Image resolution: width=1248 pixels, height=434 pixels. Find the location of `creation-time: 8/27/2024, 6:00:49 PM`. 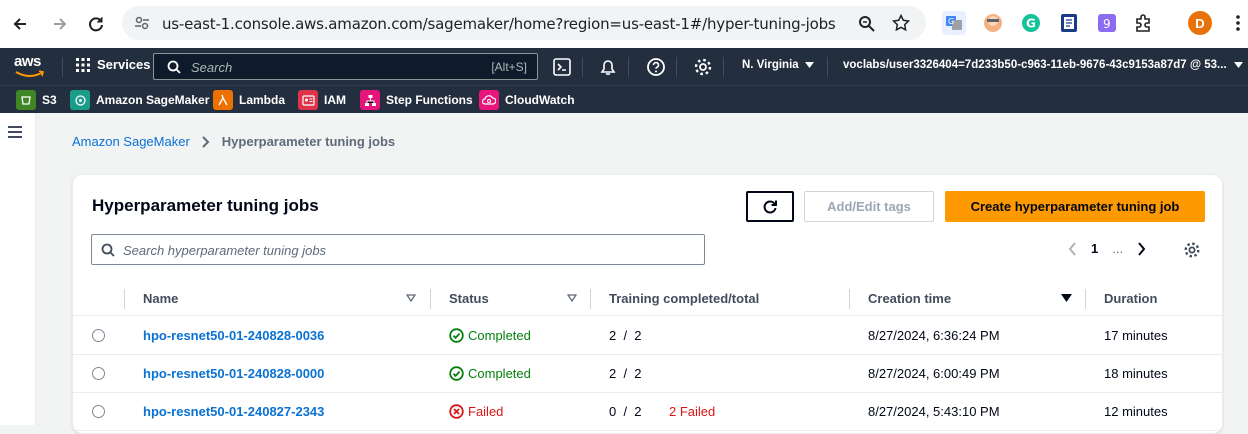

creation-time: 8/27/2024, 6:00:49 PM is located at coordinates (934, 373).